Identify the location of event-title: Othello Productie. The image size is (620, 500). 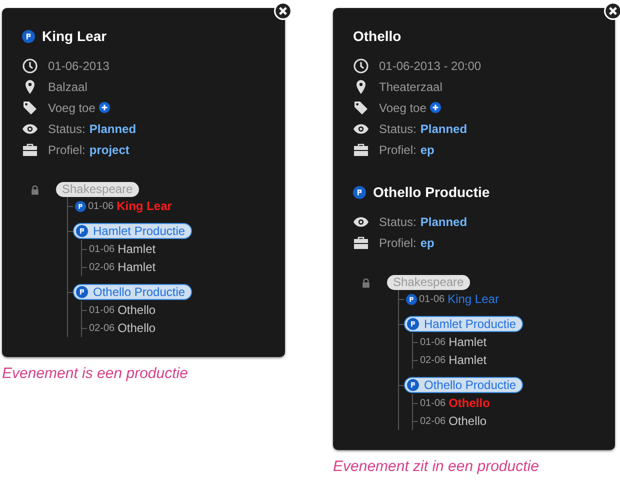
(431, 192).